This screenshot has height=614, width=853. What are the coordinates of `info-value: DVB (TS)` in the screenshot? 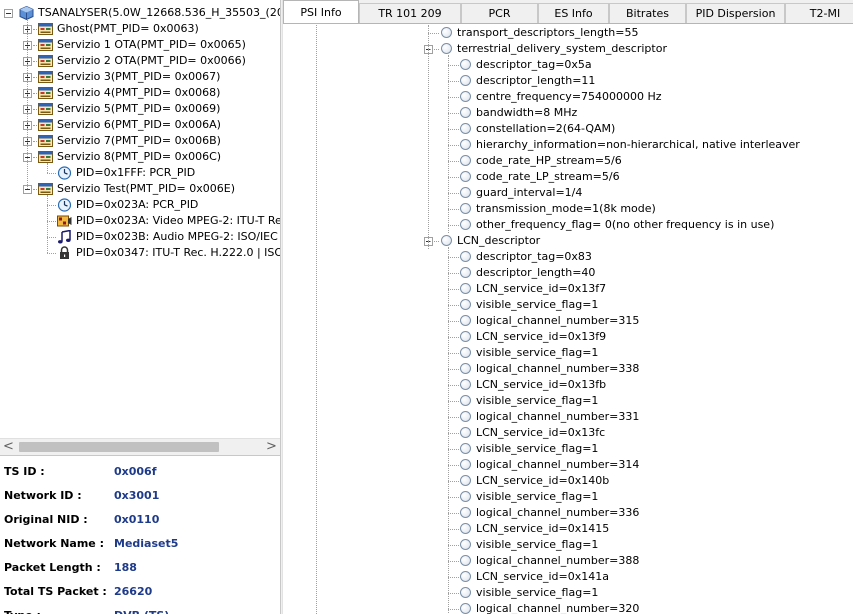 It's located at (141, 611).